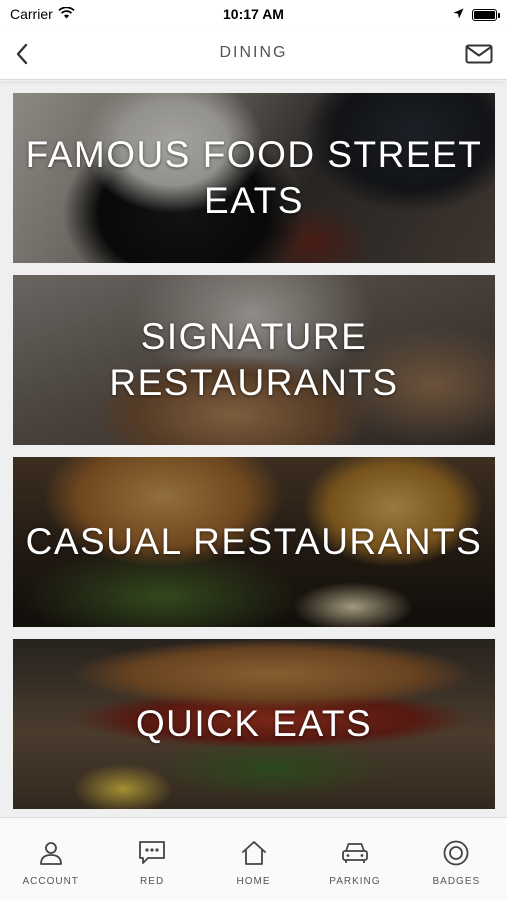  I want to click on tab-parking: PARKING, so click(354, 859).